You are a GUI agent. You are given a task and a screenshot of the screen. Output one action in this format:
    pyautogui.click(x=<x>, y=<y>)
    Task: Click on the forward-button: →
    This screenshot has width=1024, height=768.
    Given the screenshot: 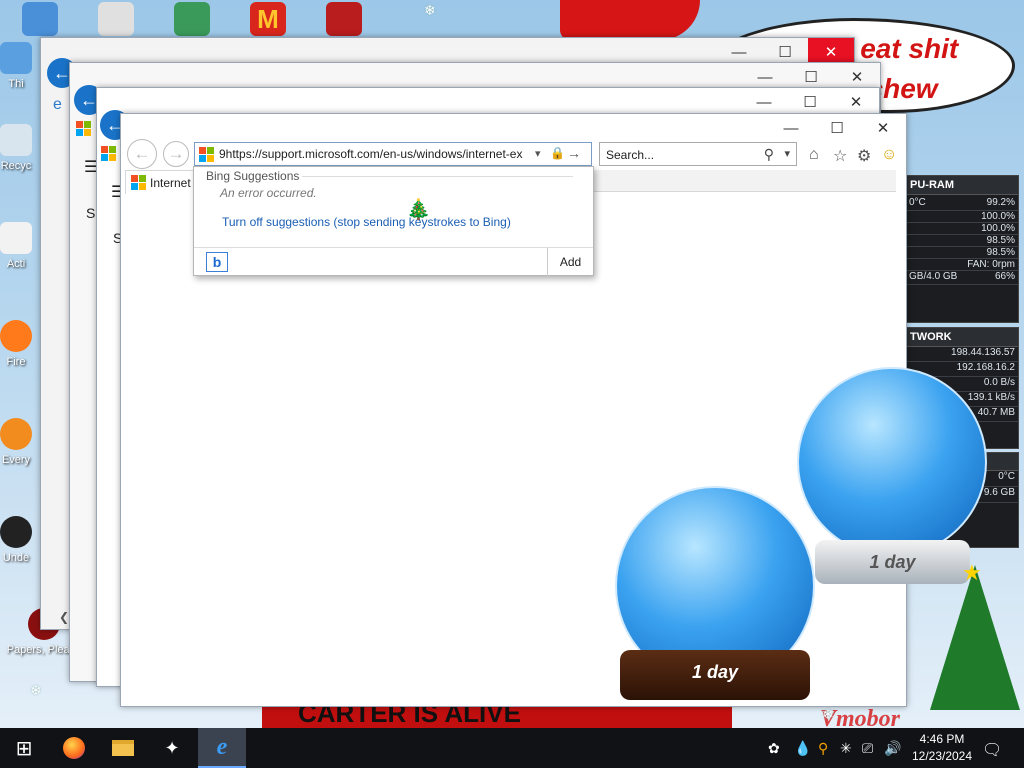 What is the action you would take?
    pyautogui.click(x=176, y=154)
    